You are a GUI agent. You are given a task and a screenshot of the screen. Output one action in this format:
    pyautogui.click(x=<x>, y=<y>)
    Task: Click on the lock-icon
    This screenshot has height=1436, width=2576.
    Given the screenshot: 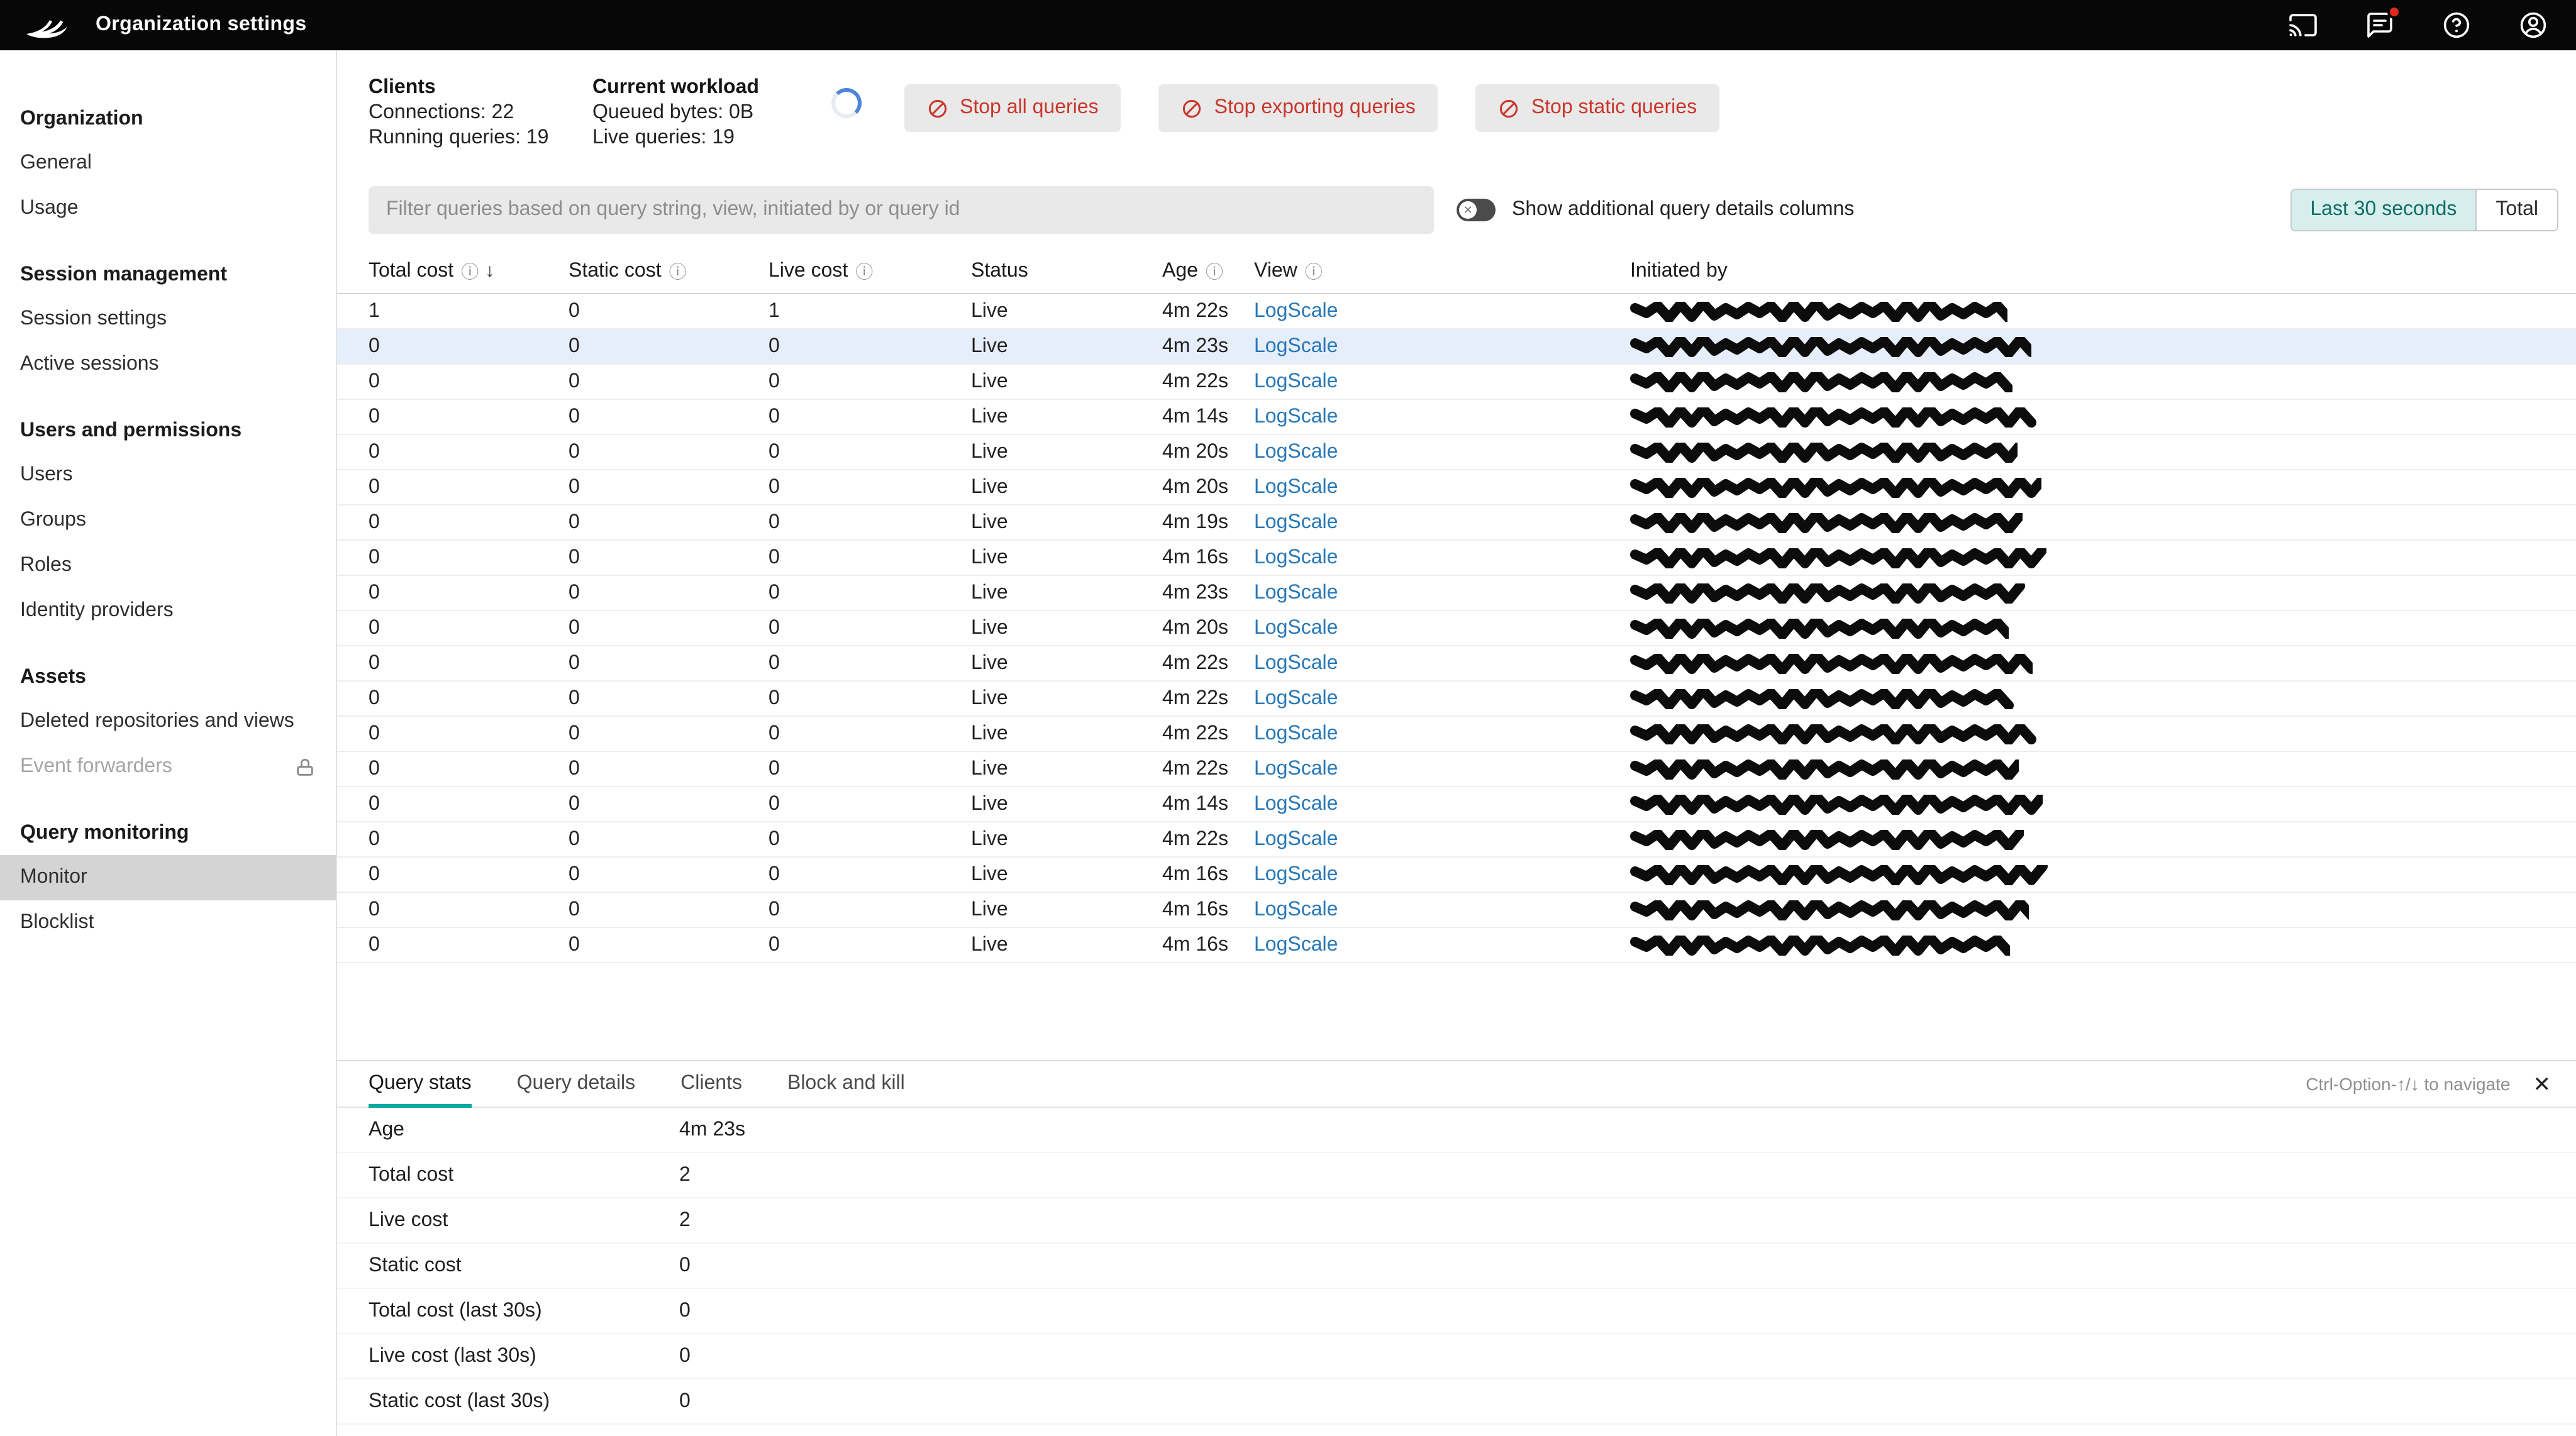 What is the action you would take?
    pyautogui.click(x=305, y=767)
    